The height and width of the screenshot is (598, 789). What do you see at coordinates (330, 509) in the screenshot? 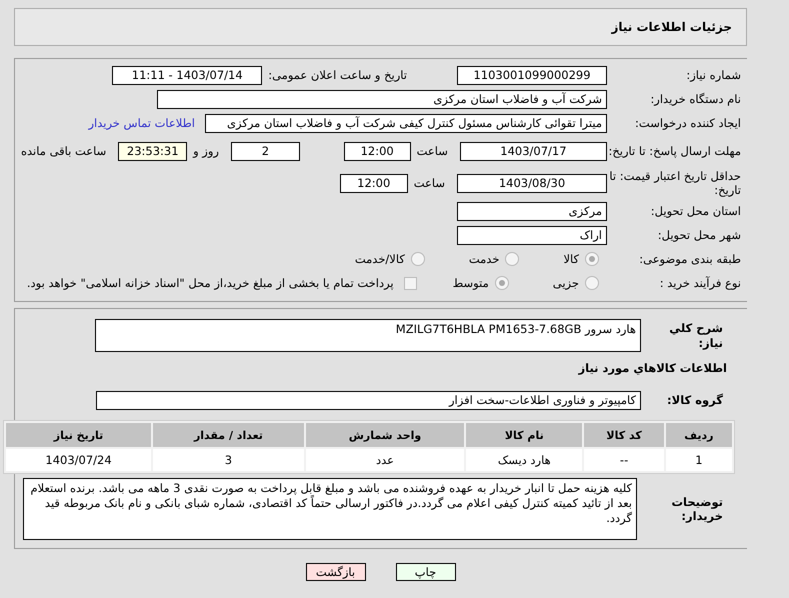
I see `notes-textarea: کلیه هزینه حمل تا انبار خریدار به عهده فروشنده می باشد و مبلغ قابل پرداخت به صورت نقدی 3 ماهه می باشد. برنده استعلام بعد از تائید کمیته کنترل کیفی اعلام می گردد.در فاکتور ارسالی حتماً کد اقتصادی، شماره شبای بانکی و نام بانک مربوطه قید گردد.` at bounding box center [330, 509].